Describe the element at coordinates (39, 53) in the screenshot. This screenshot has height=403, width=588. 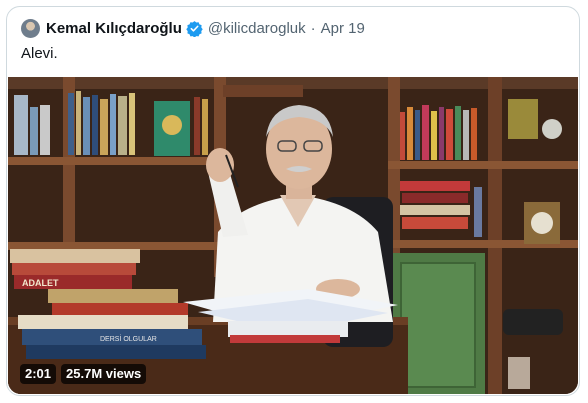
I see `tweet-text: Alevi.` at that location.